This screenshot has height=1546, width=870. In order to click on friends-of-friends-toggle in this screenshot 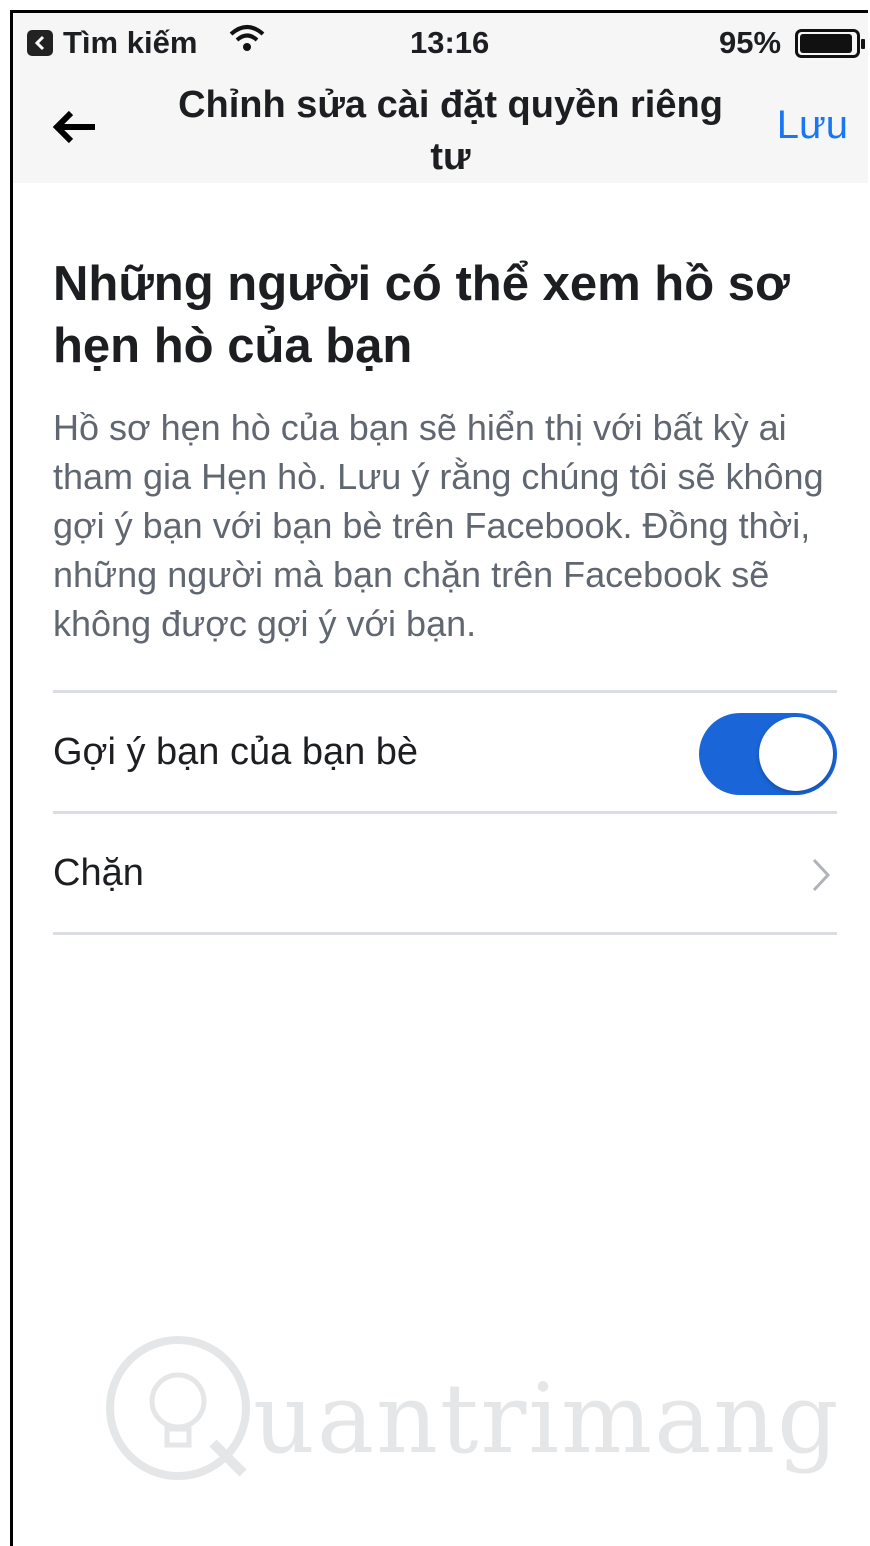, I will do `click(768, 754)`.